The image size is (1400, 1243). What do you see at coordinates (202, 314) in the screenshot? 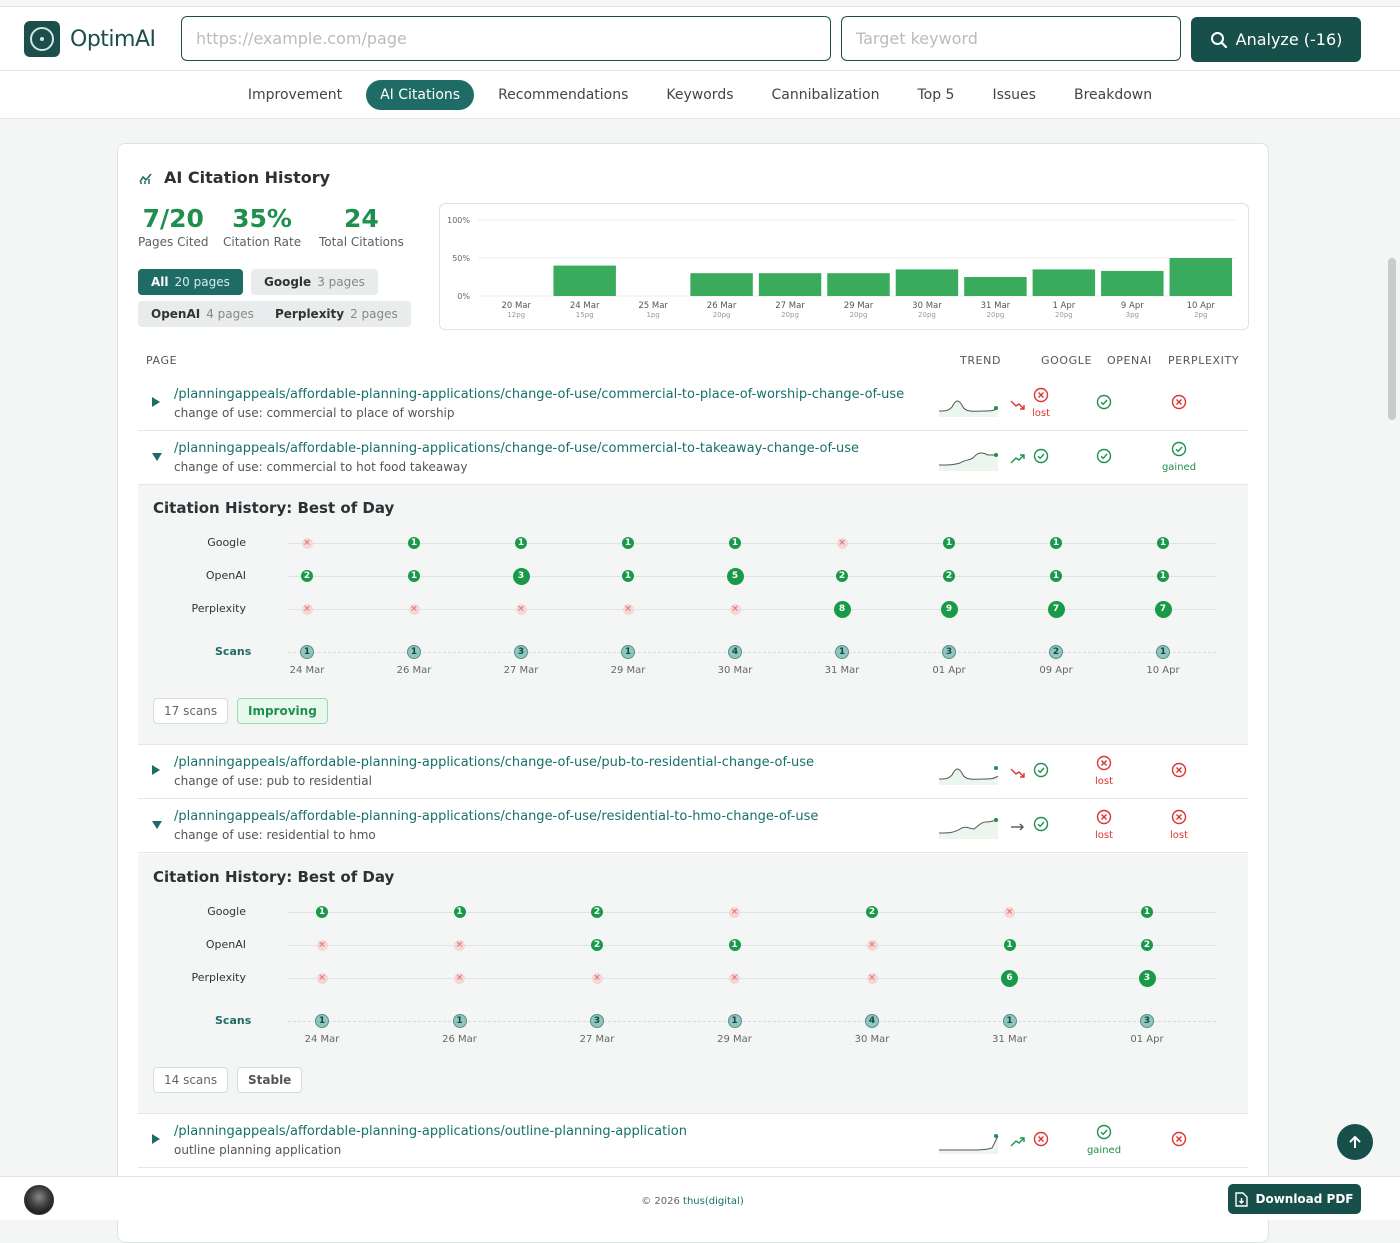
I see `filter-openai: OpenAI 4 pages` at bounding box center [202, 314].